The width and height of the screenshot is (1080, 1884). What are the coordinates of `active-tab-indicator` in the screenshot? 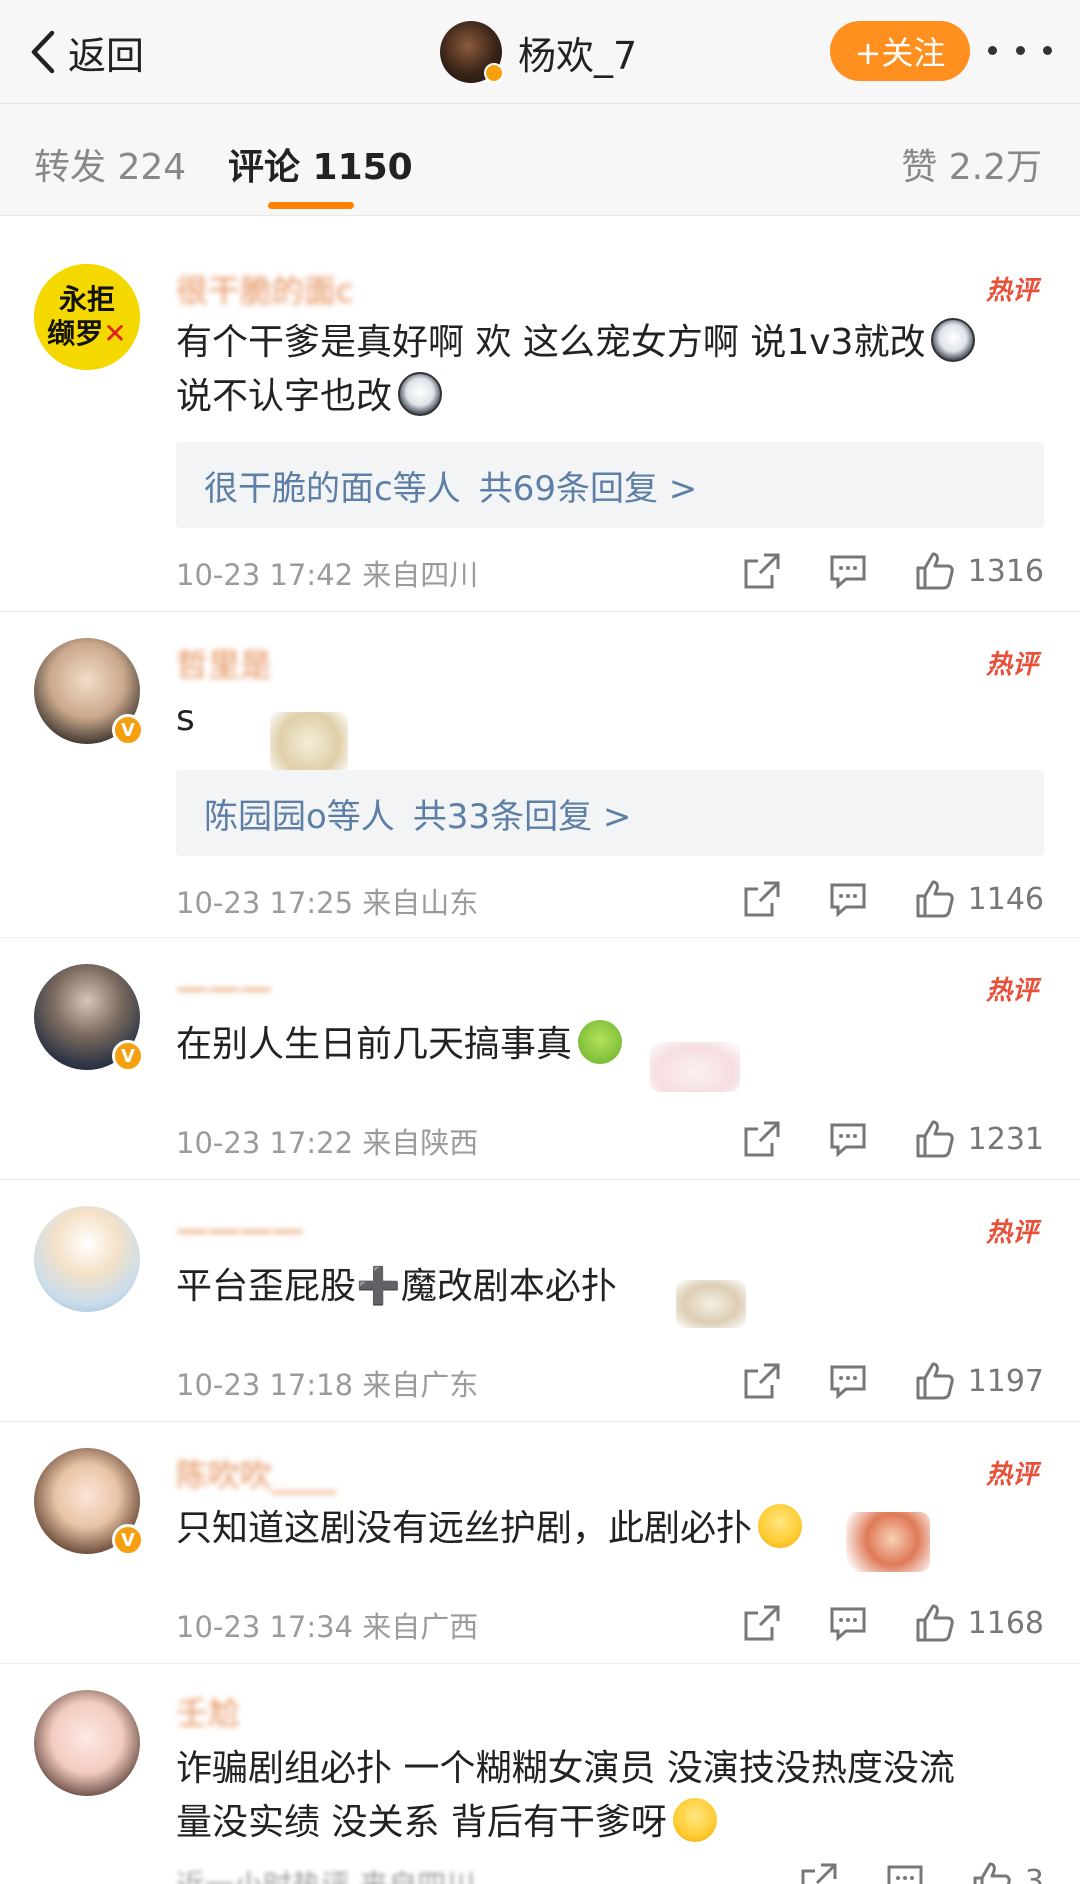 It's located at (311, 205).